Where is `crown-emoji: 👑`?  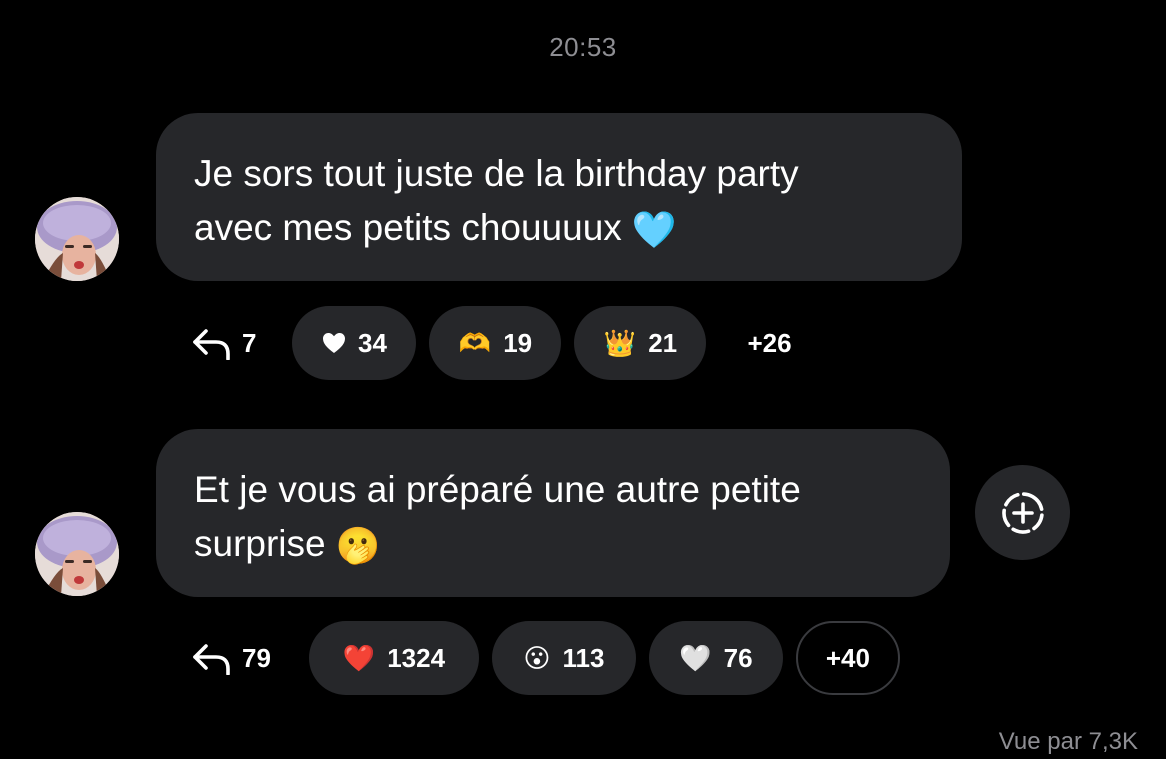 crown-emoji: 👑 is located at coordinates (620, 342).